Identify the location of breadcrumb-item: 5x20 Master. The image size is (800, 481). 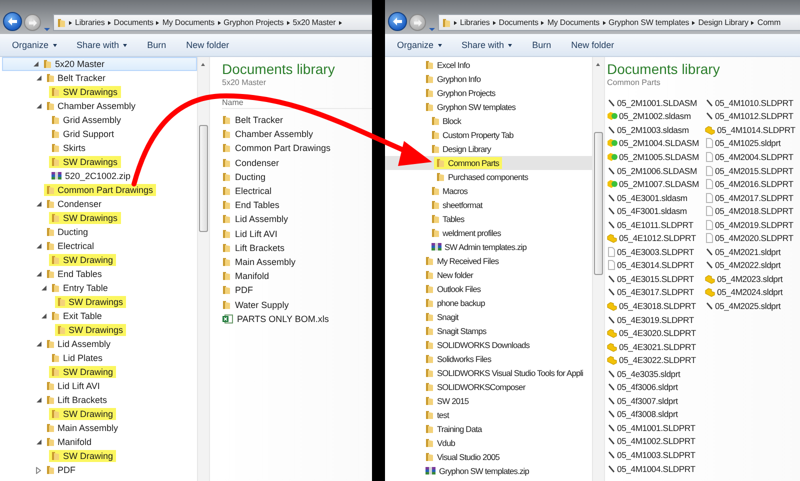
(314, 22).